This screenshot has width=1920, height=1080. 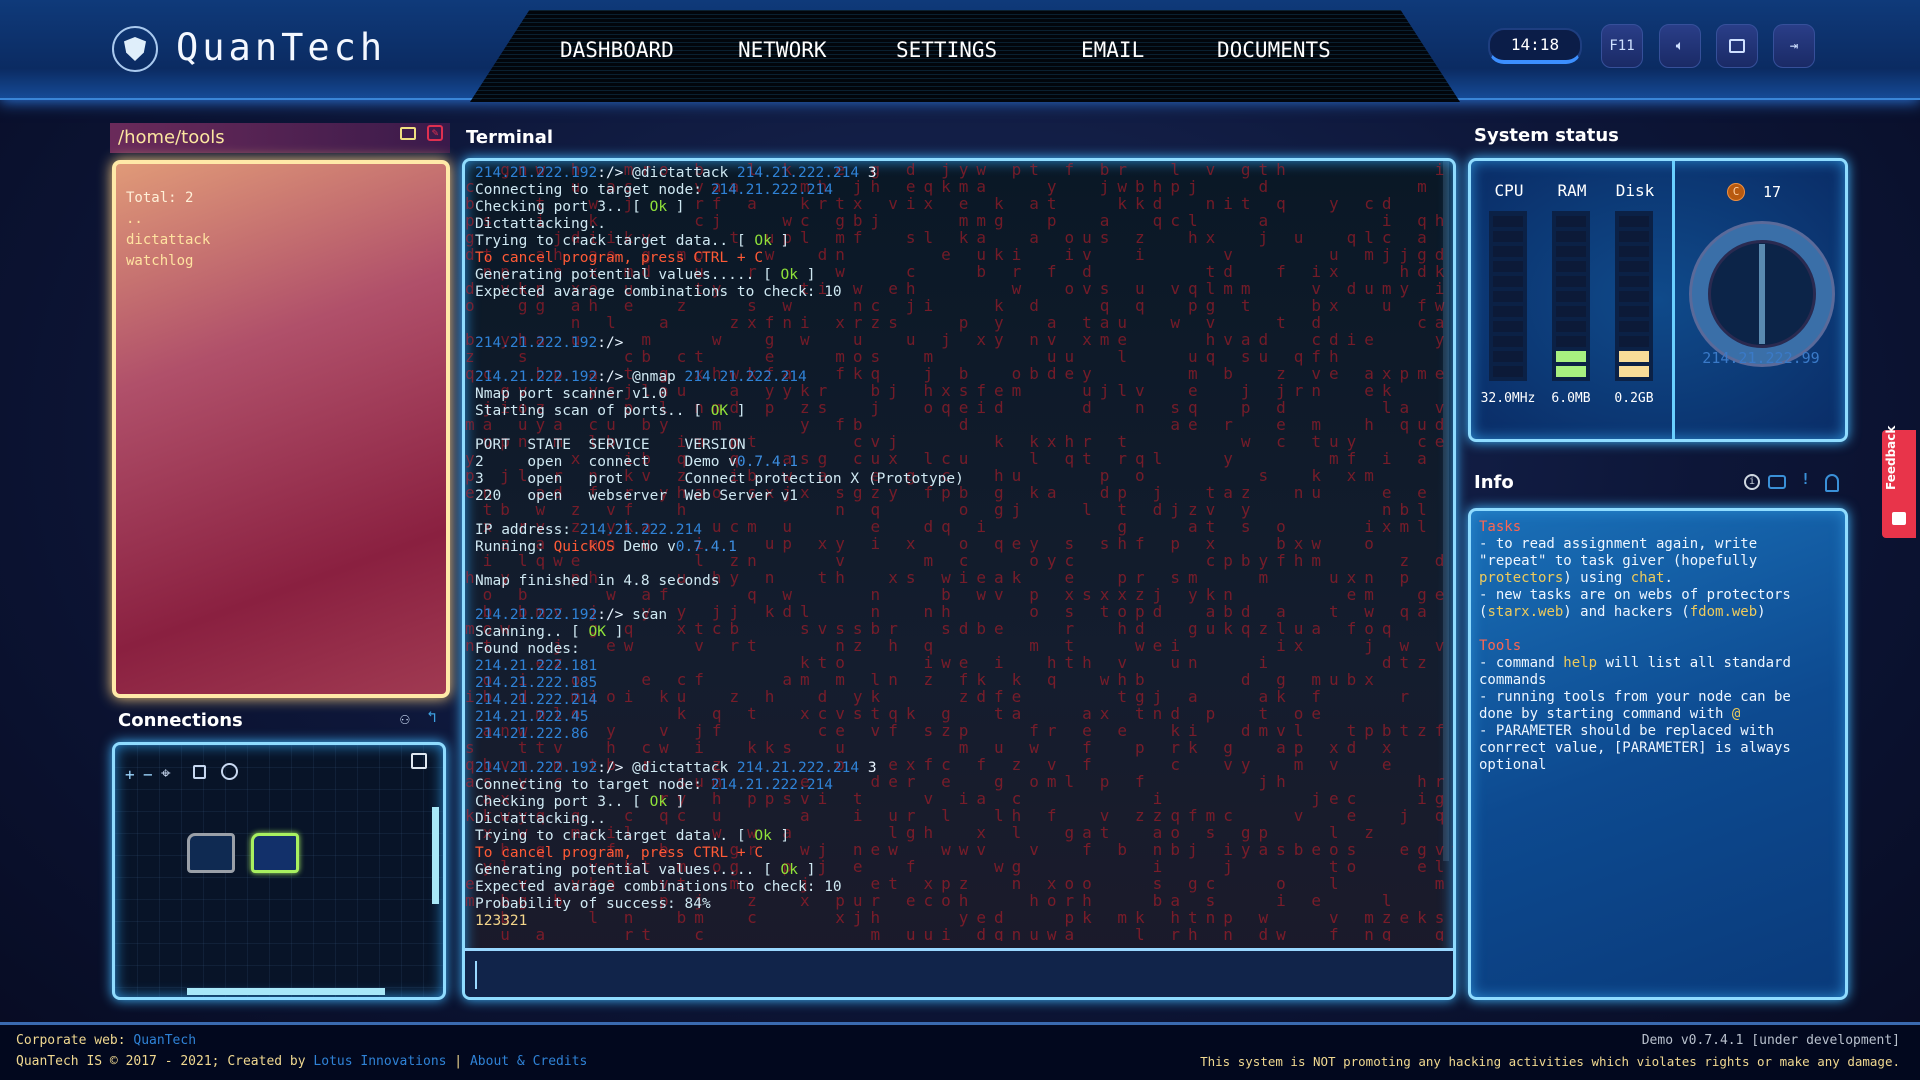 I want to click on fullscreen-button: F11, so click(x=1622, y=46).